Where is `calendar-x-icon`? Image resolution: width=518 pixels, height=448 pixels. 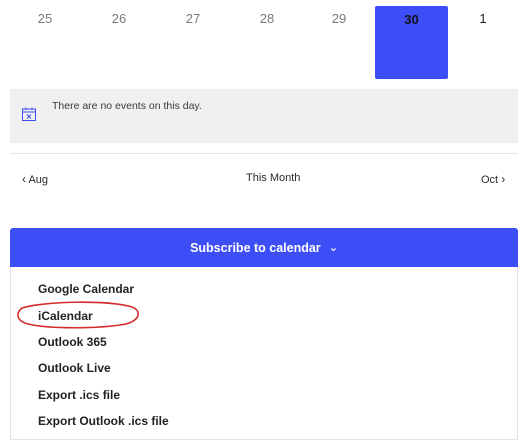
calendar-x-icon is located at coordinates (29, 114).